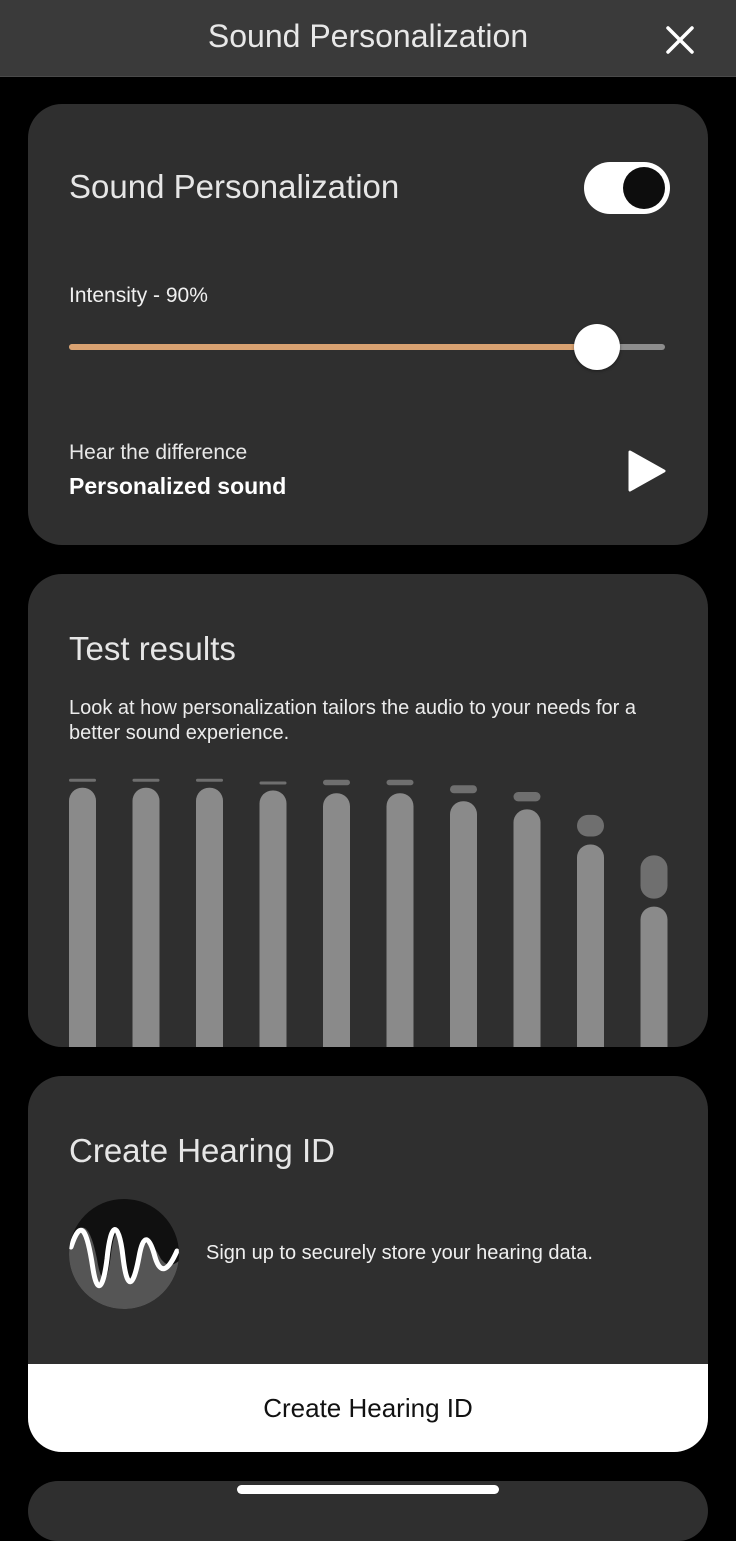 This screenshot has height=1541, width=736. I want to click on intensity-label: Intensity - 90%, so click(138, 295).